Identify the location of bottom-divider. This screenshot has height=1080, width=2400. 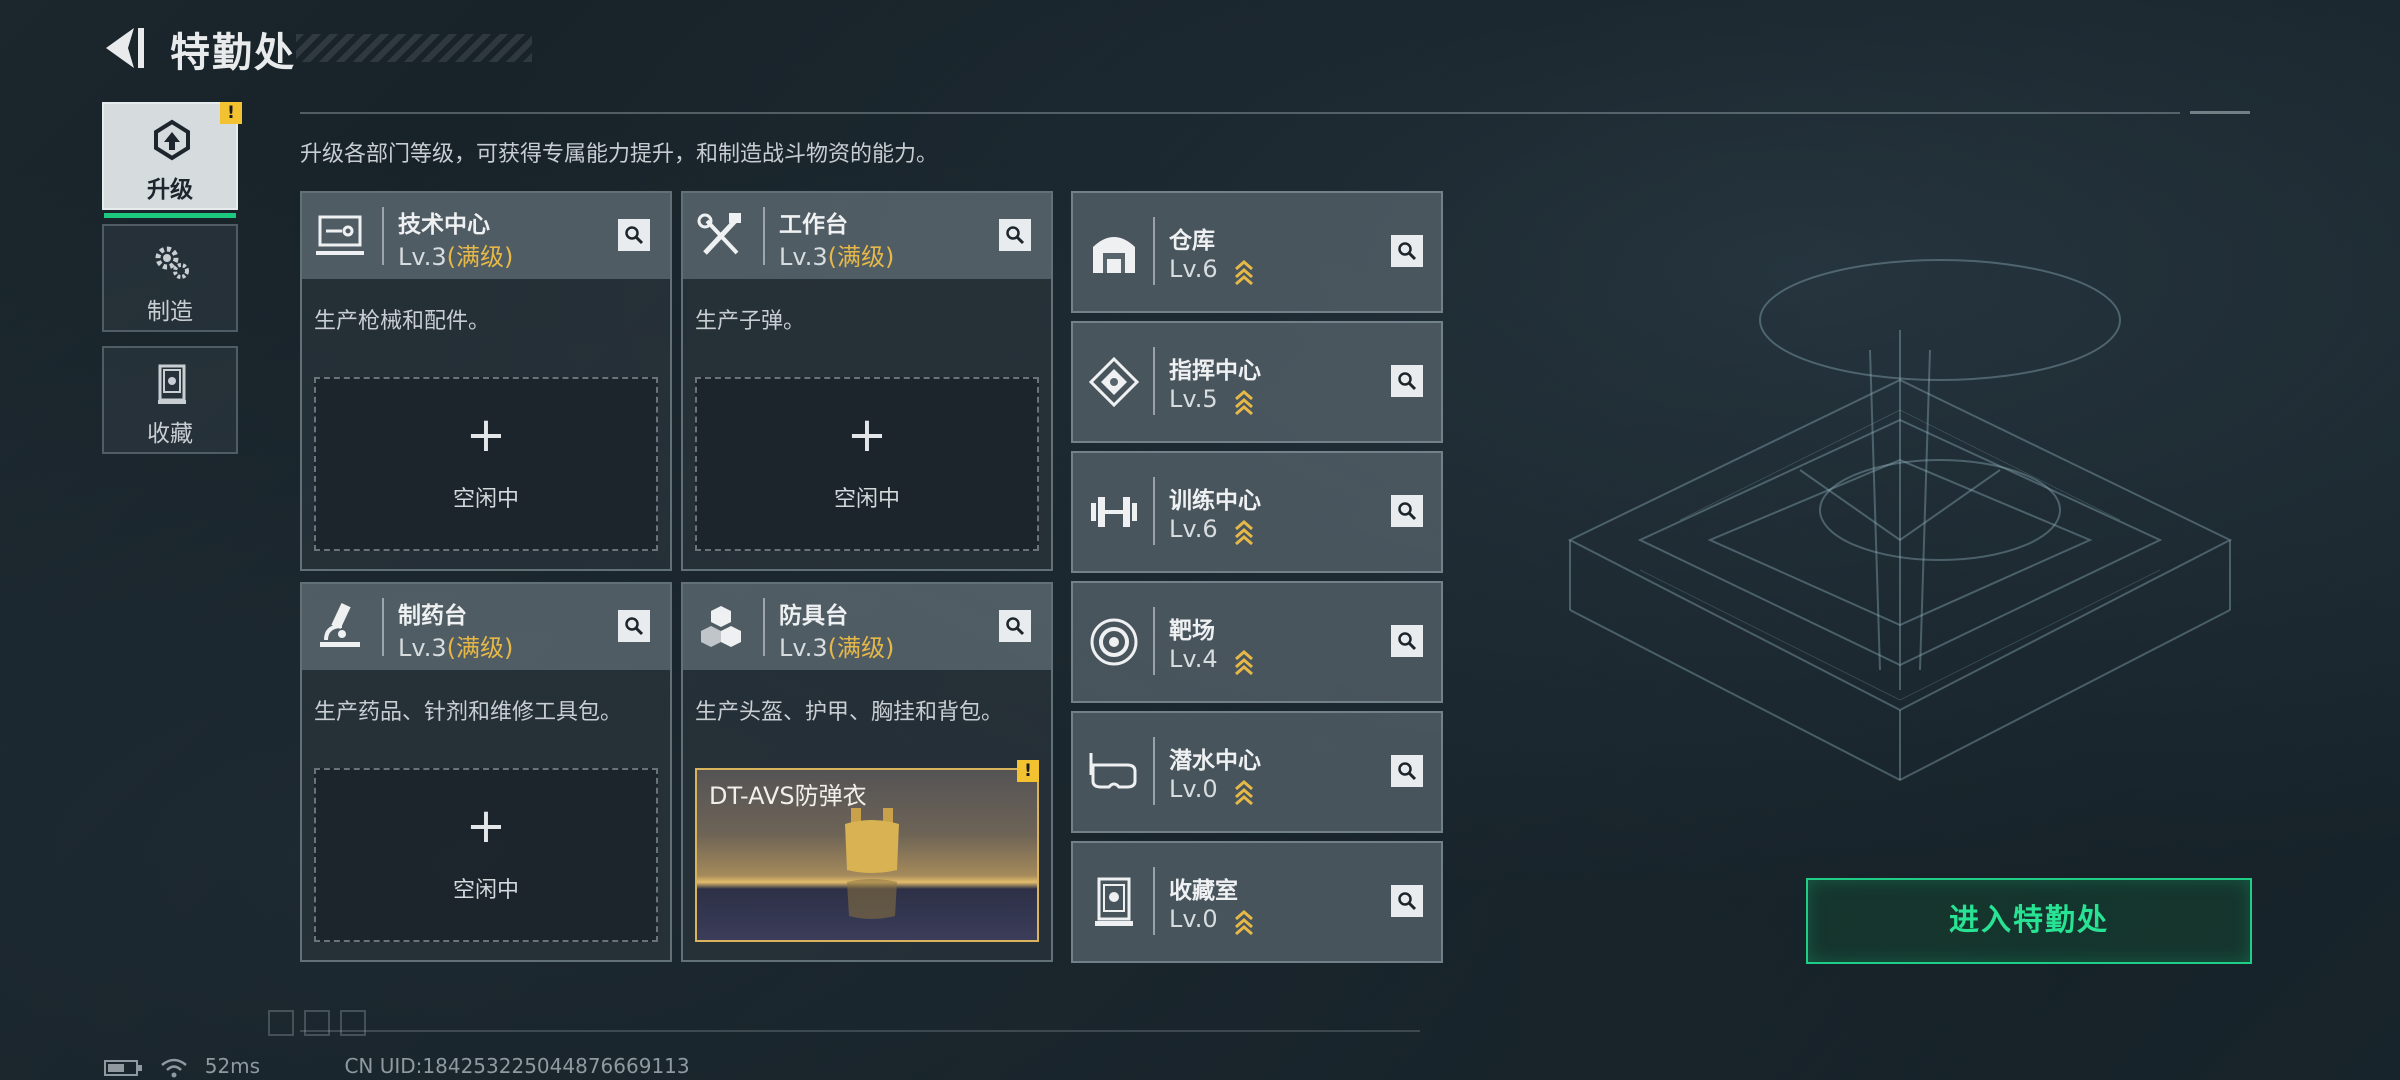
(860, 1031).